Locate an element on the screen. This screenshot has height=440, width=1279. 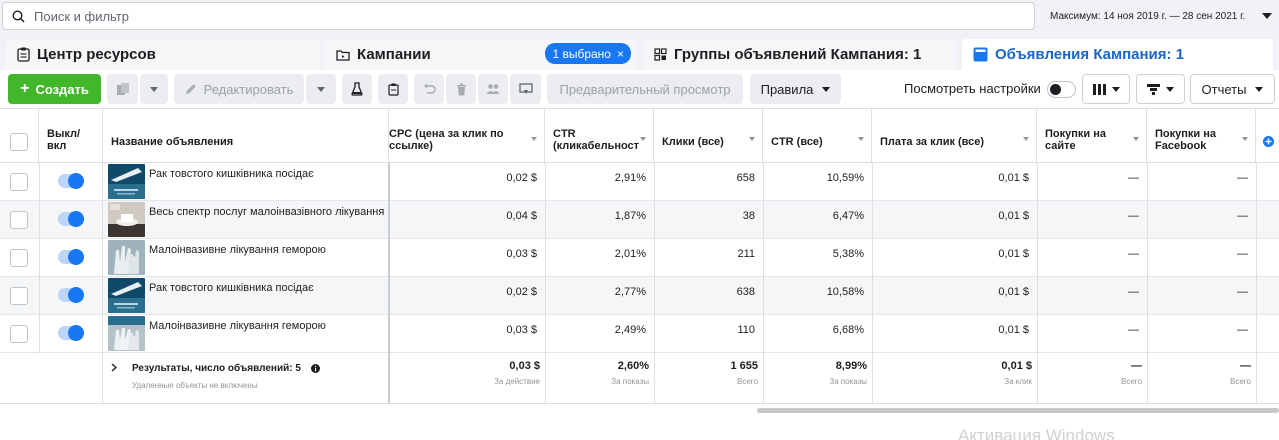
flask-icon is located at coordinates (357, 89).